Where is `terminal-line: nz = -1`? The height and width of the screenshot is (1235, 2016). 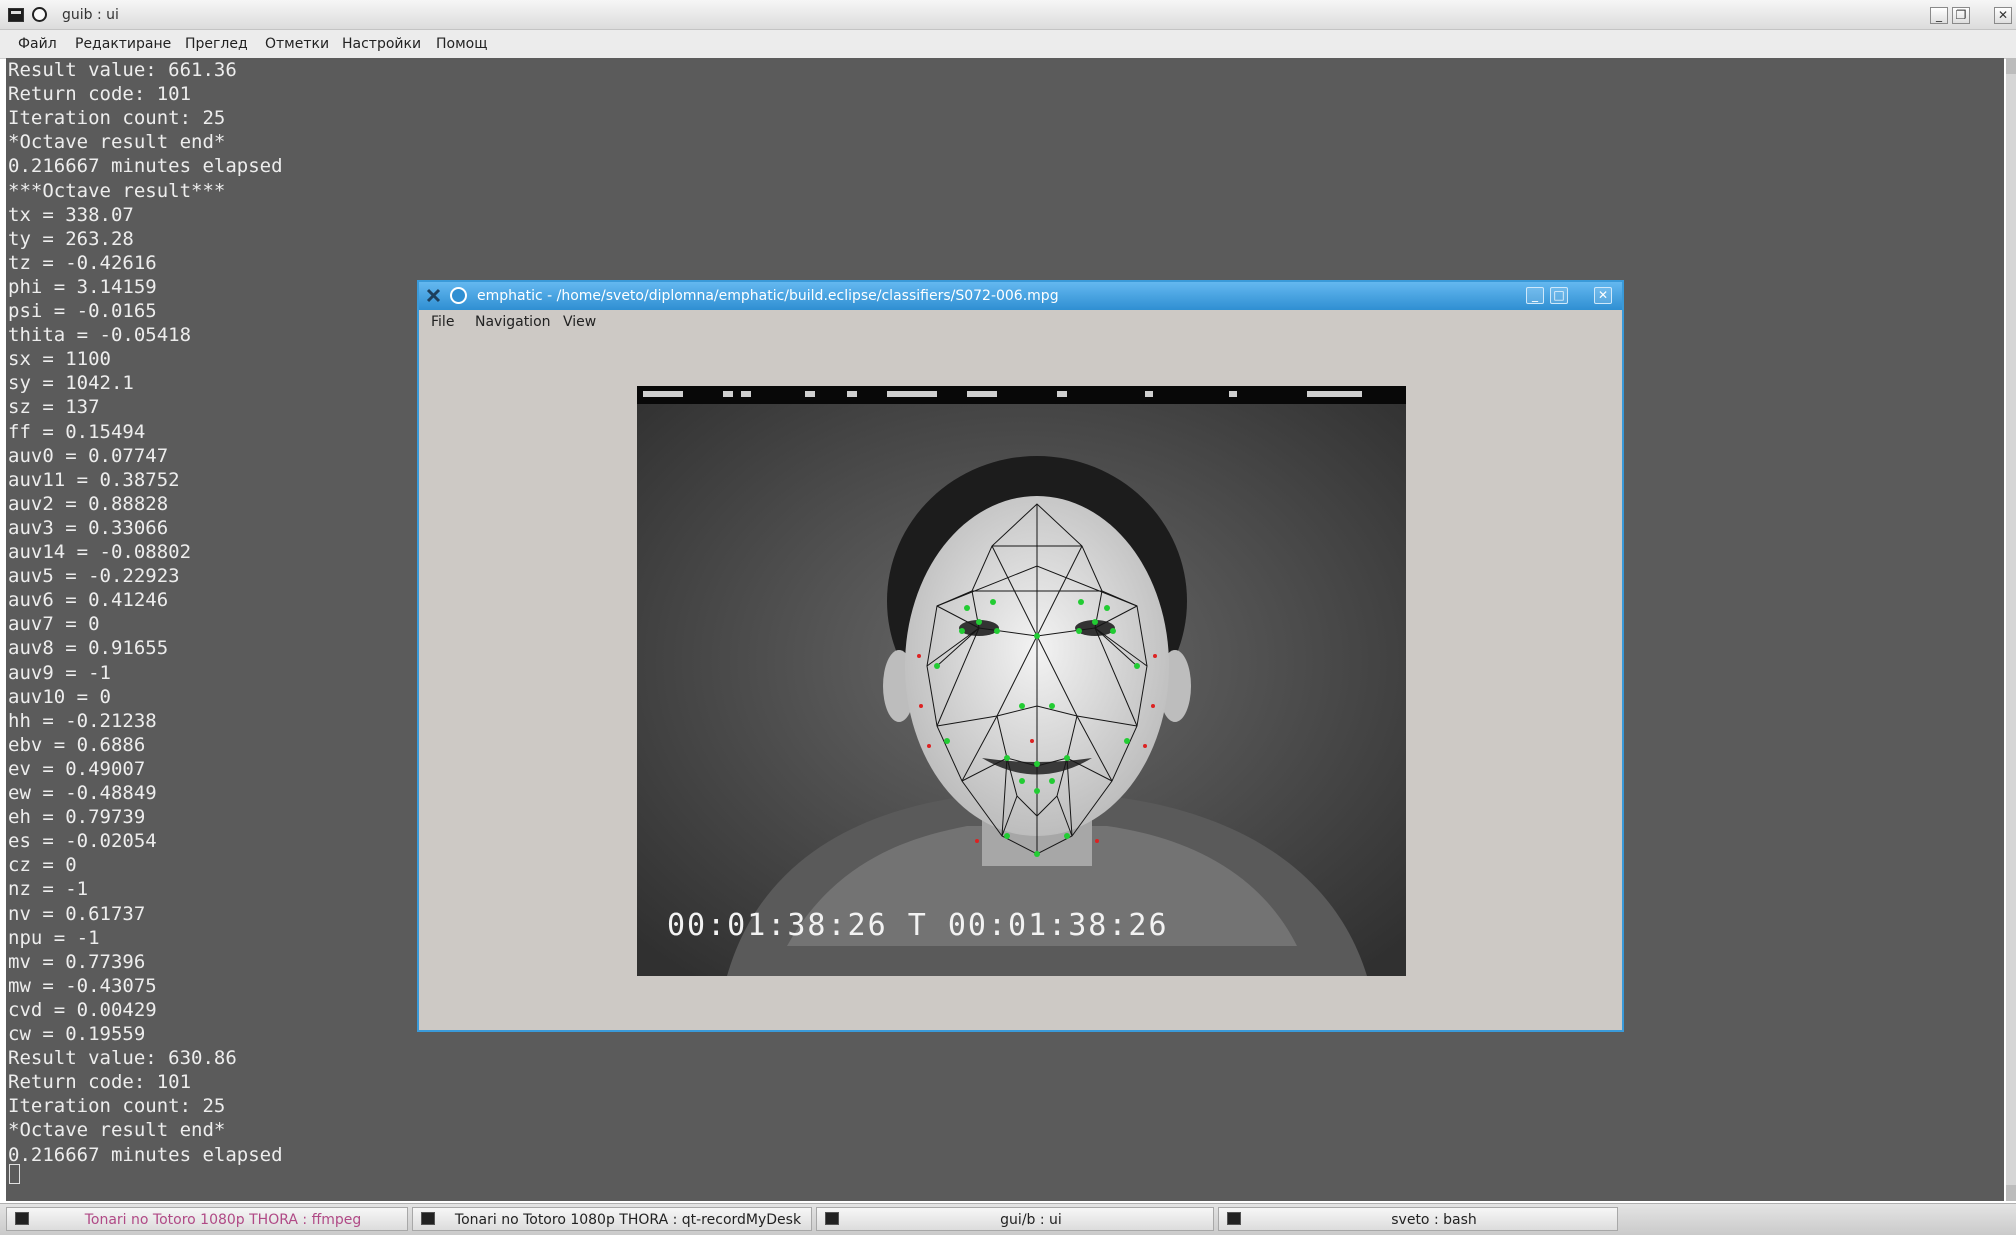 terminal-line: nz = -1 is located at coordinates (48, 889).